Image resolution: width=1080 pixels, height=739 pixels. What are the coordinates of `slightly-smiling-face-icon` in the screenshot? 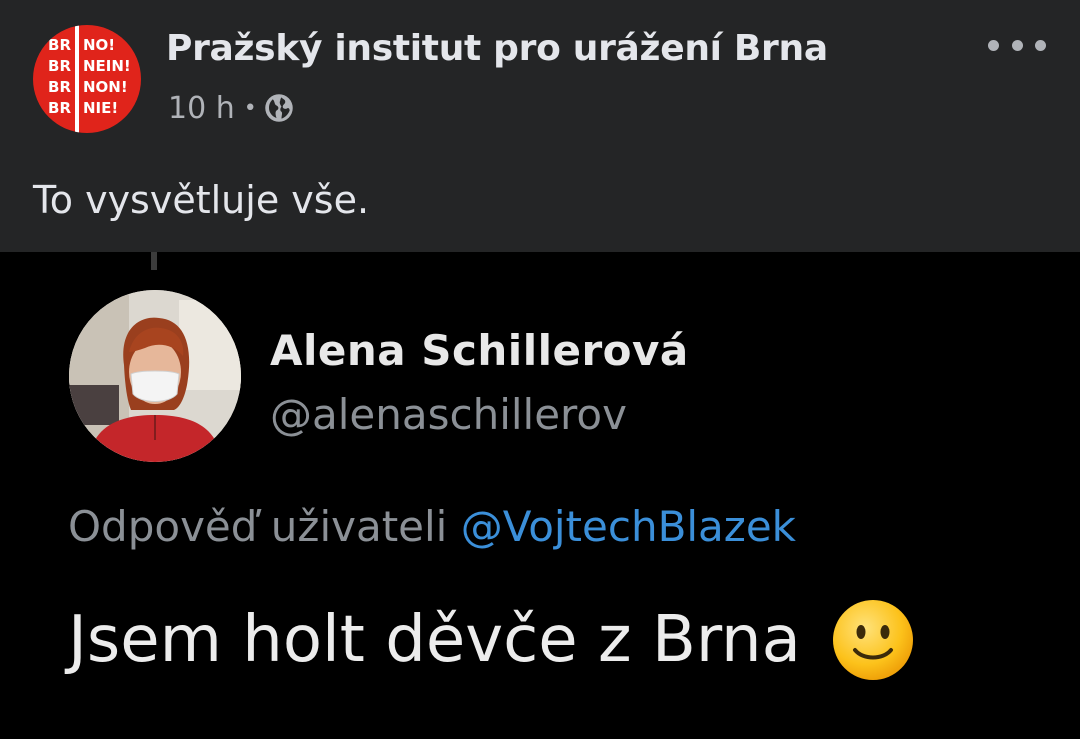 It's located at (872, 640).